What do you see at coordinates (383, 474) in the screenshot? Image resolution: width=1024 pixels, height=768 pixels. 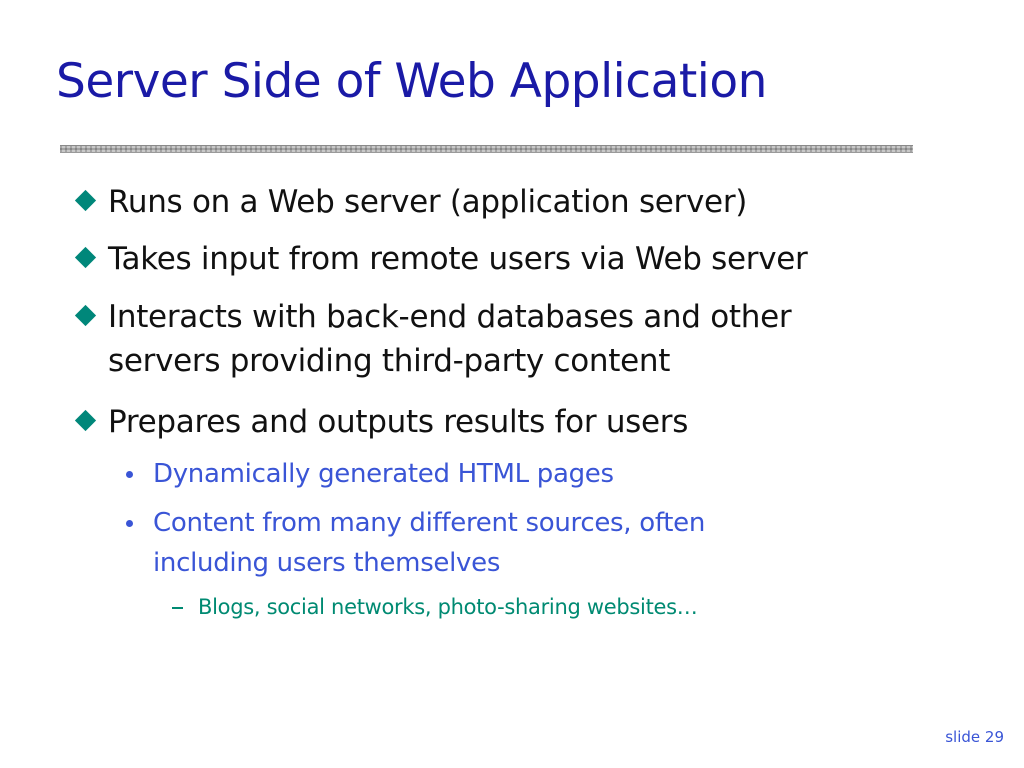 I see `sub-bullet-text: Dynamically generated HTML pages` at bounding box center [383, 474].